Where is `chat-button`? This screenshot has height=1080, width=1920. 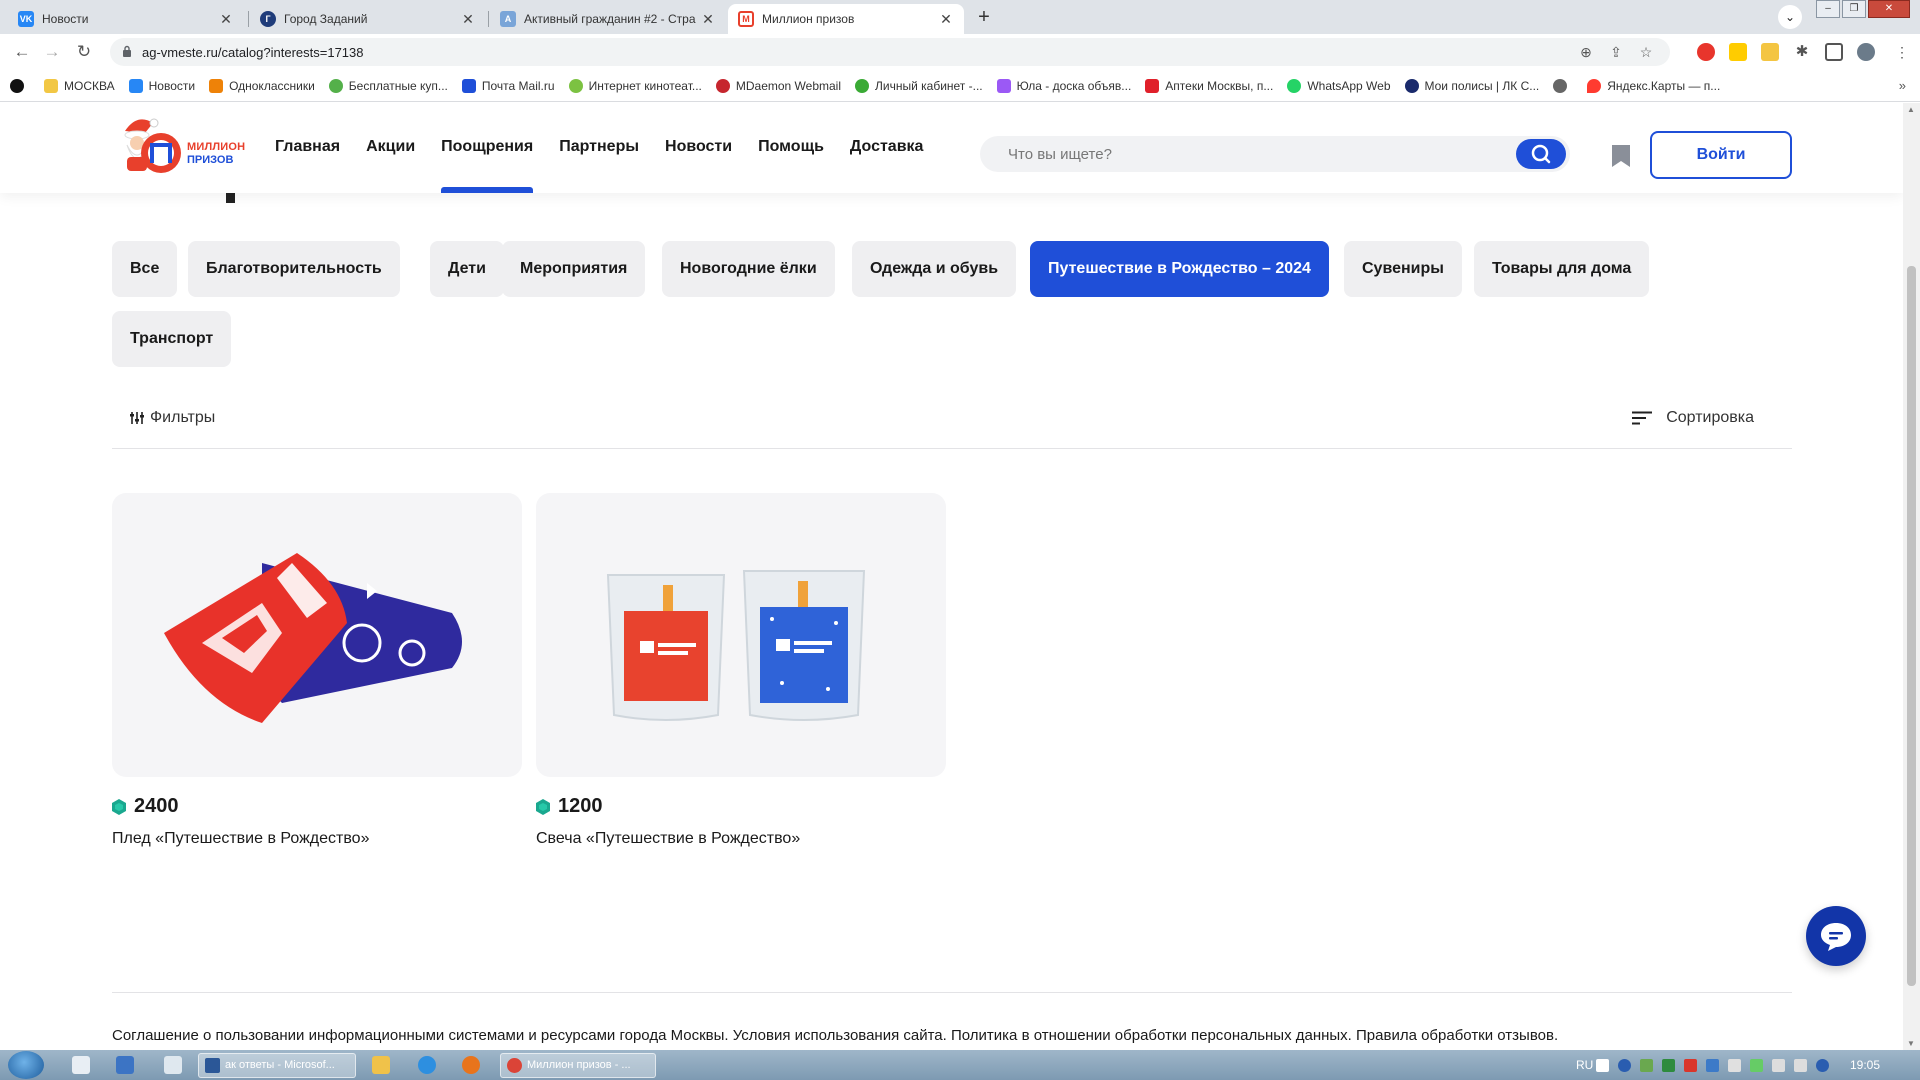
chat-button is located at coordinates (1836, 936).